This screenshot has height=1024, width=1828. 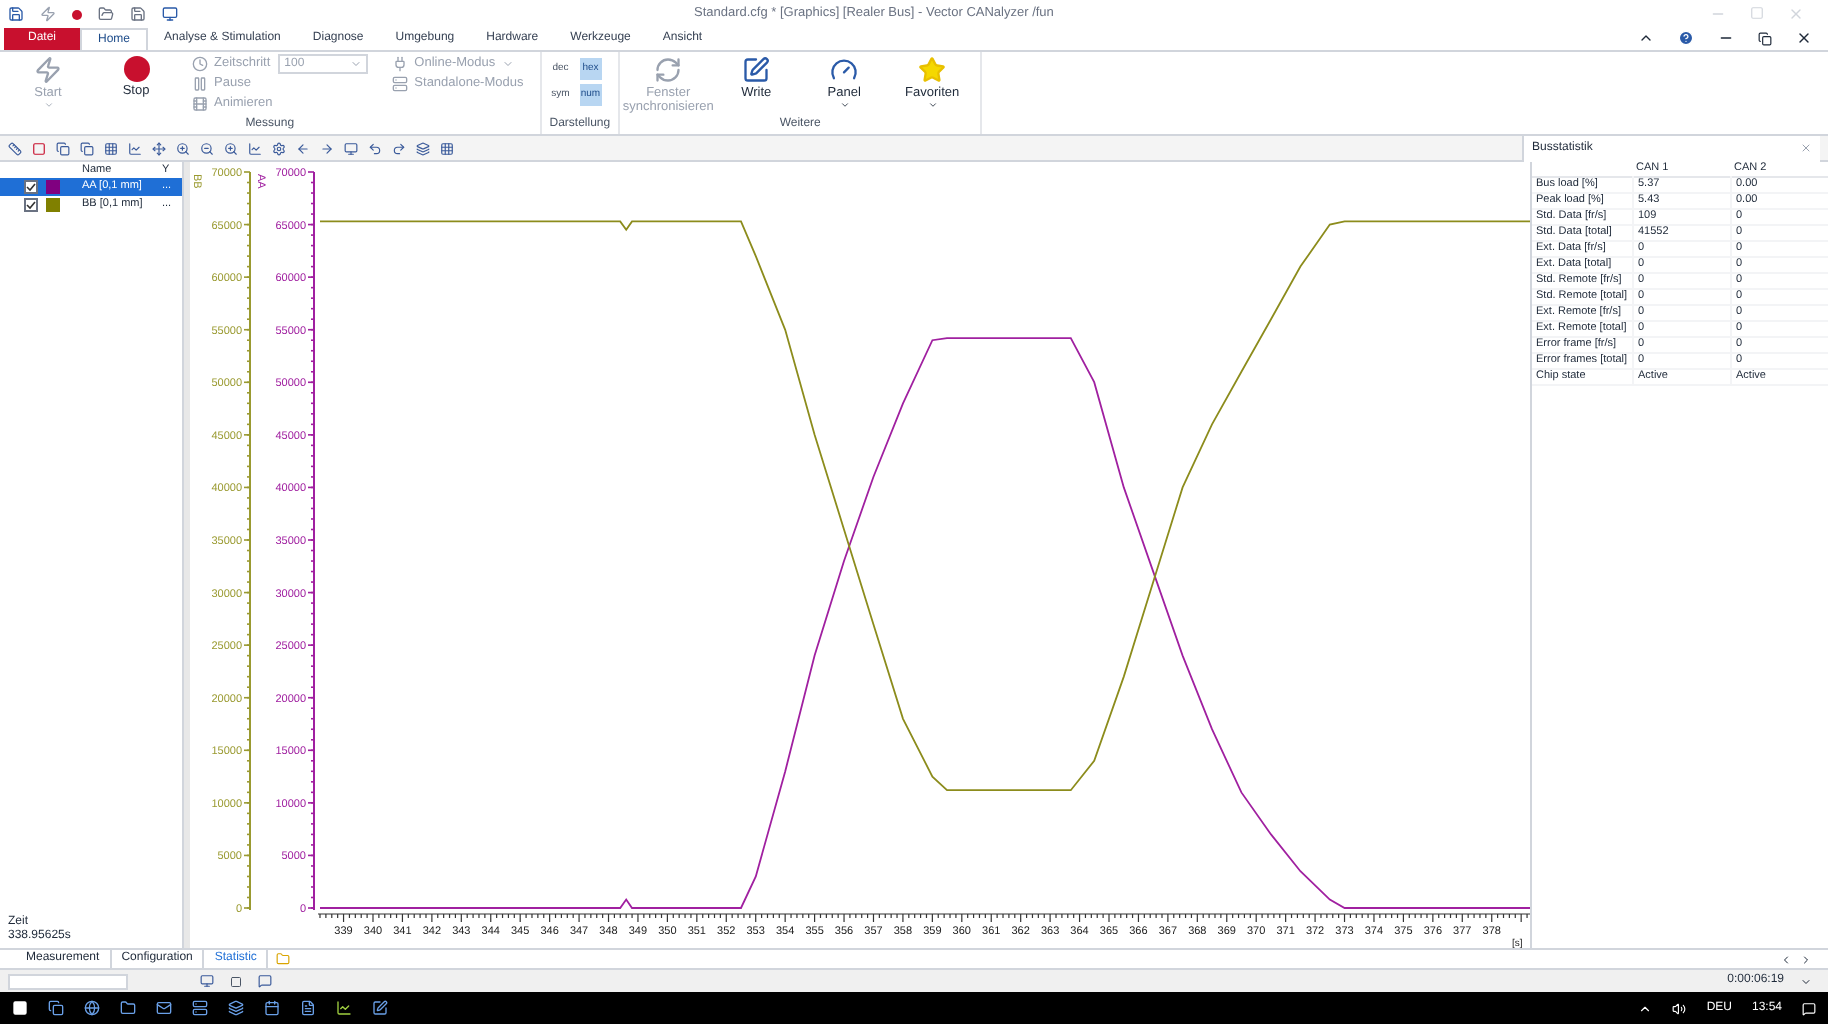 I want to click on arrow-right-icon, so click(x=327, y=148).